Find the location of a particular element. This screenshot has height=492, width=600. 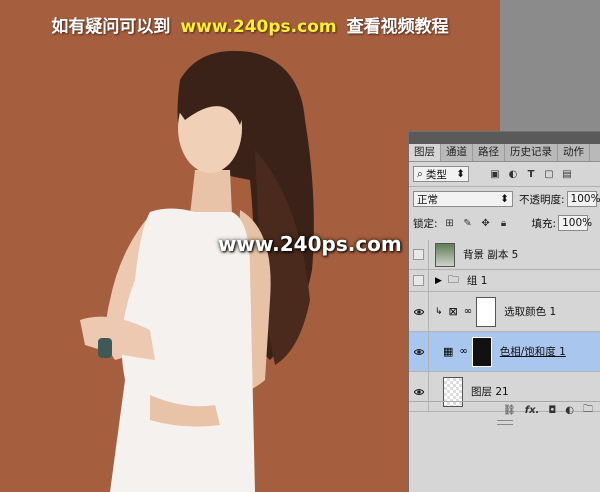

layer-kind-label: 类型 is located at coordinates (436, 174).